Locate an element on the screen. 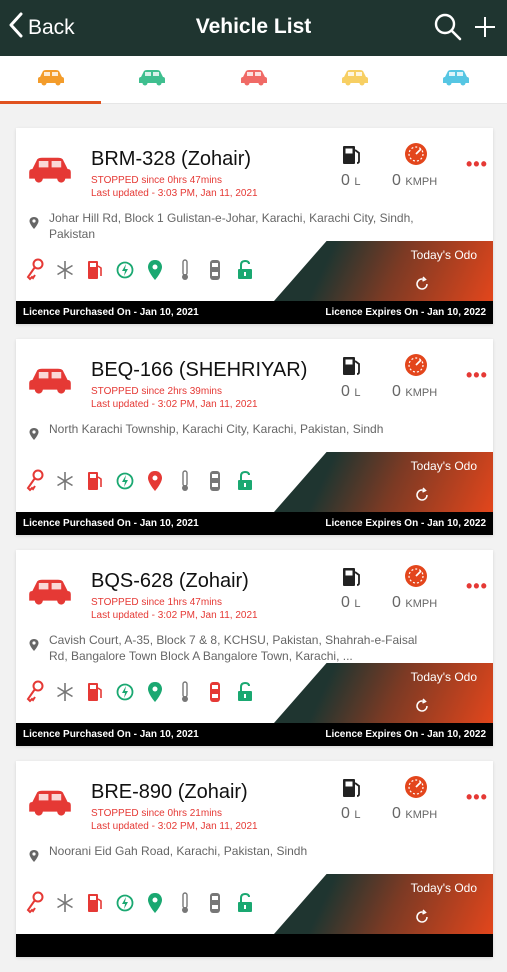 This screenshot has width=507, height=972. fuel-pump-icon is located at coordinates (95, 270).